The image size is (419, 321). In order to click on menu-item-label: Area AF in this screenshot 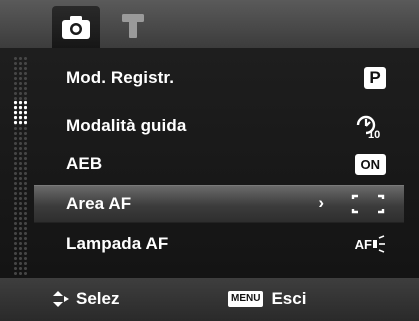, I will do `click(99, 203)`.